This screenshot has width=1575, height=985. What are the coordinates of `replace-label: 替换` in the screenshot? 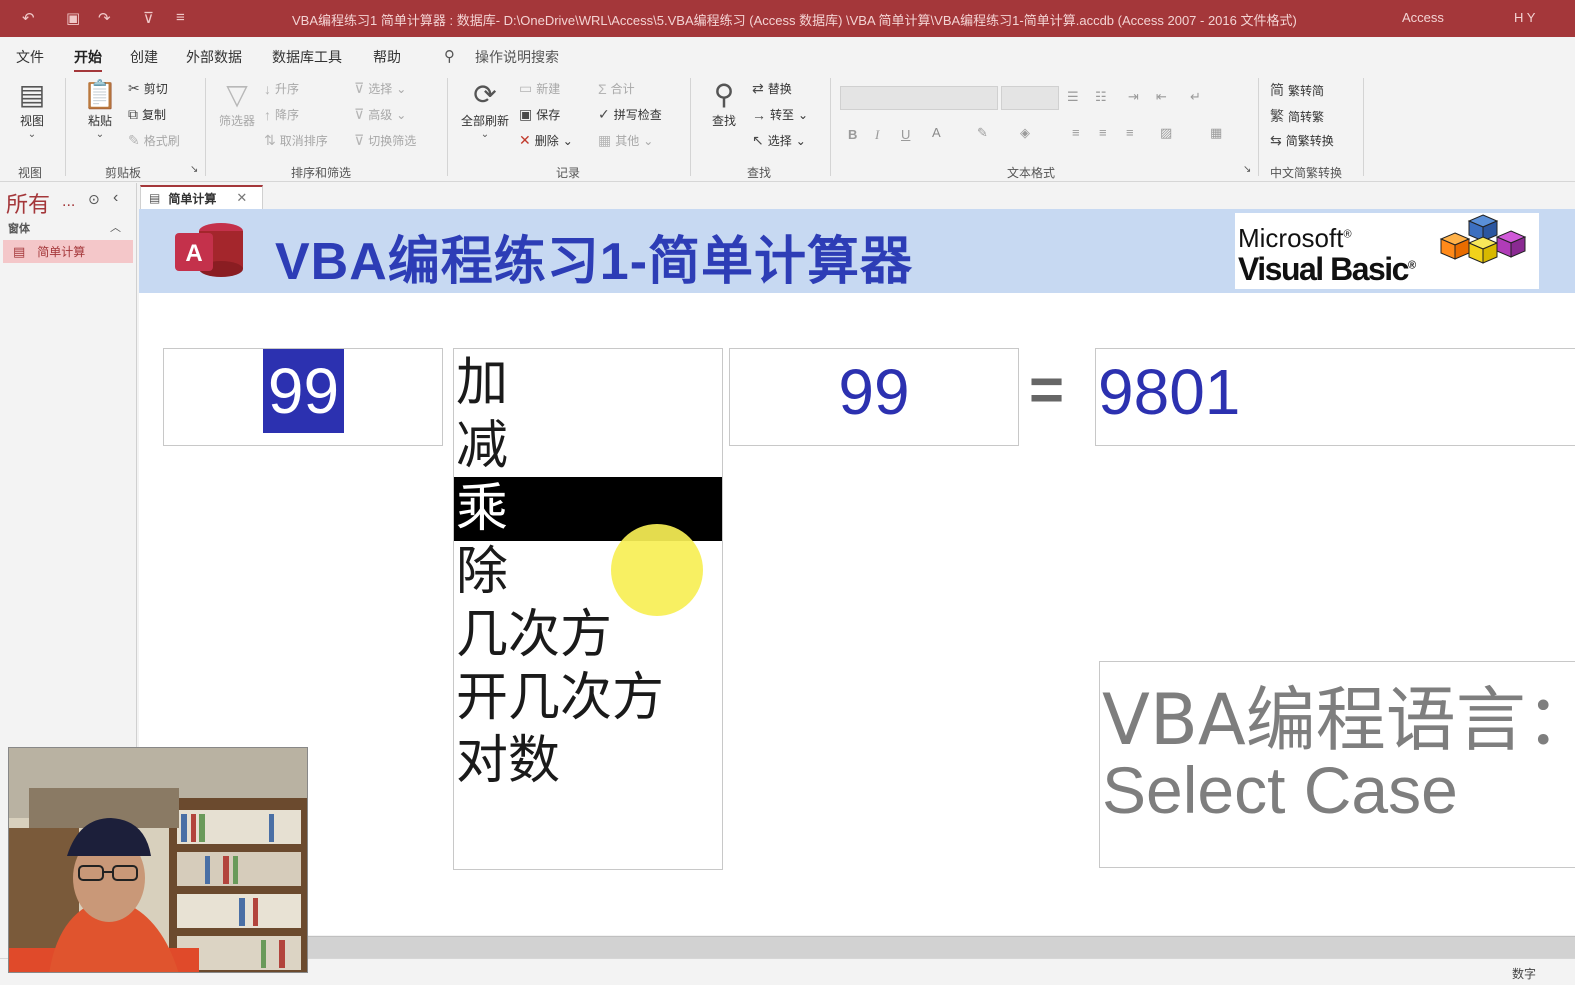 It's located at (779, 89).